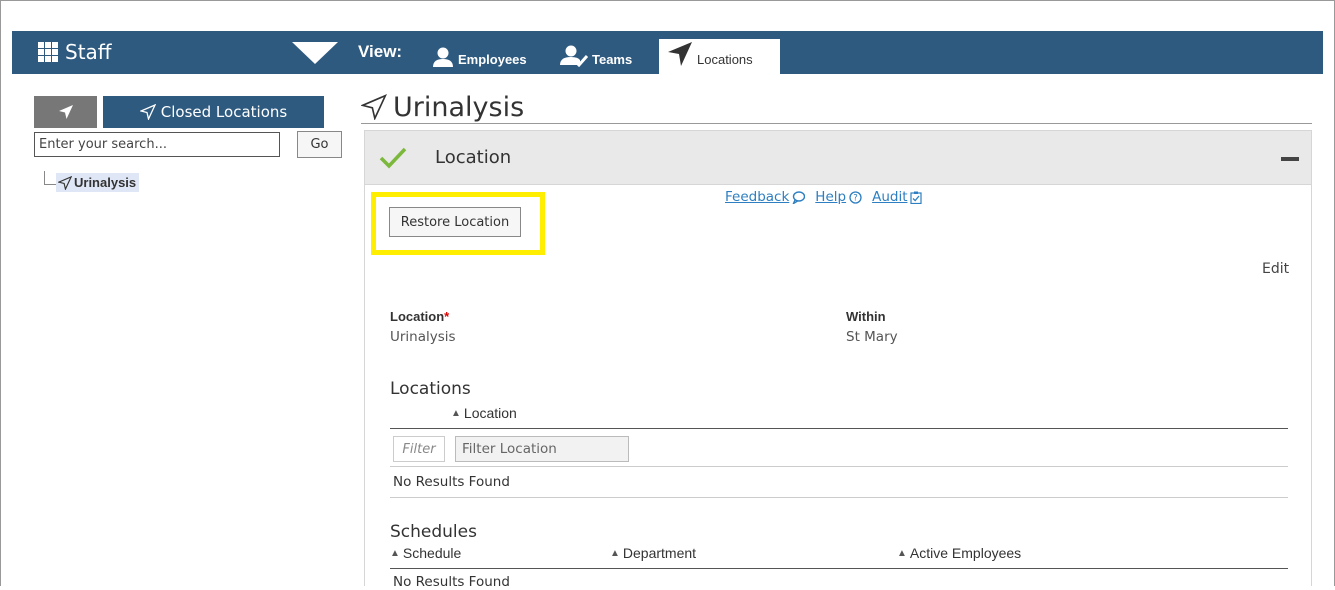 This screenshot has width=1335, height=590. Describe the element at coordinates (836, 123) in the screenshot. I see `title-divider` at that location.